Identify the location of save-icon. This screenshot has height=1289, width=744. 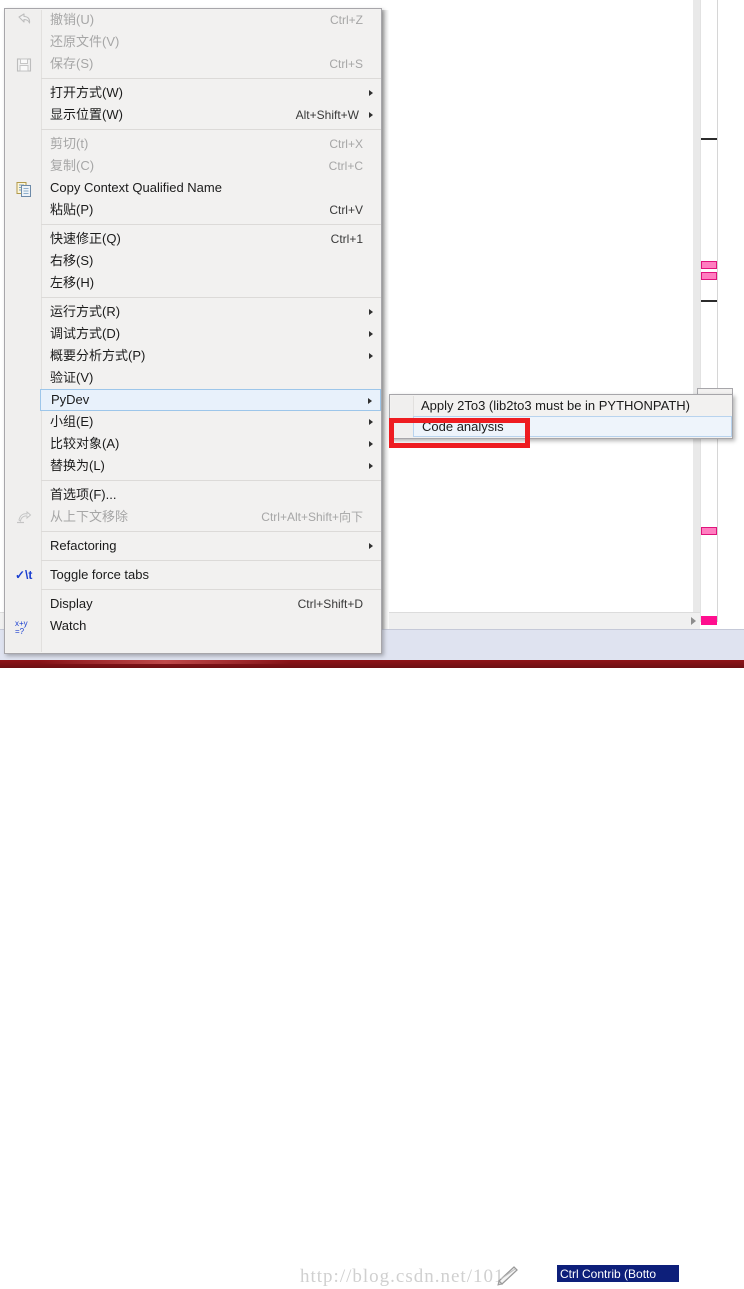
(24, 65).